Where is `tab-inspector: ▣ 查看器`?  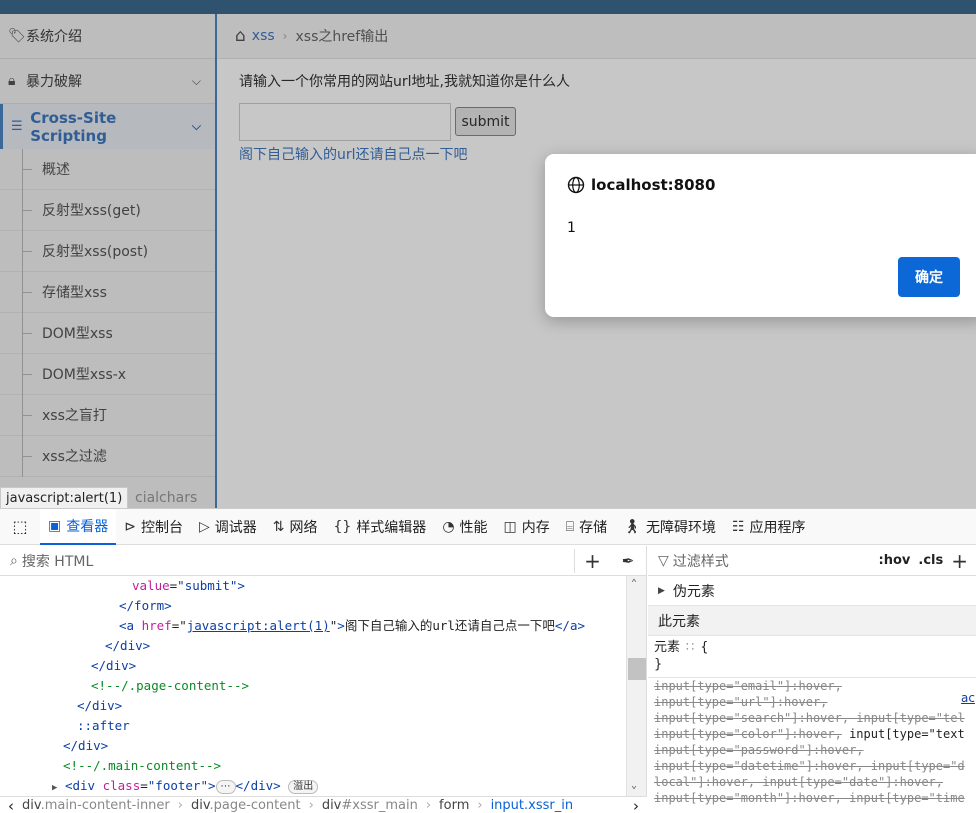 tab-inspector: ▣ 查看器 is located at coordinates (78, 526).